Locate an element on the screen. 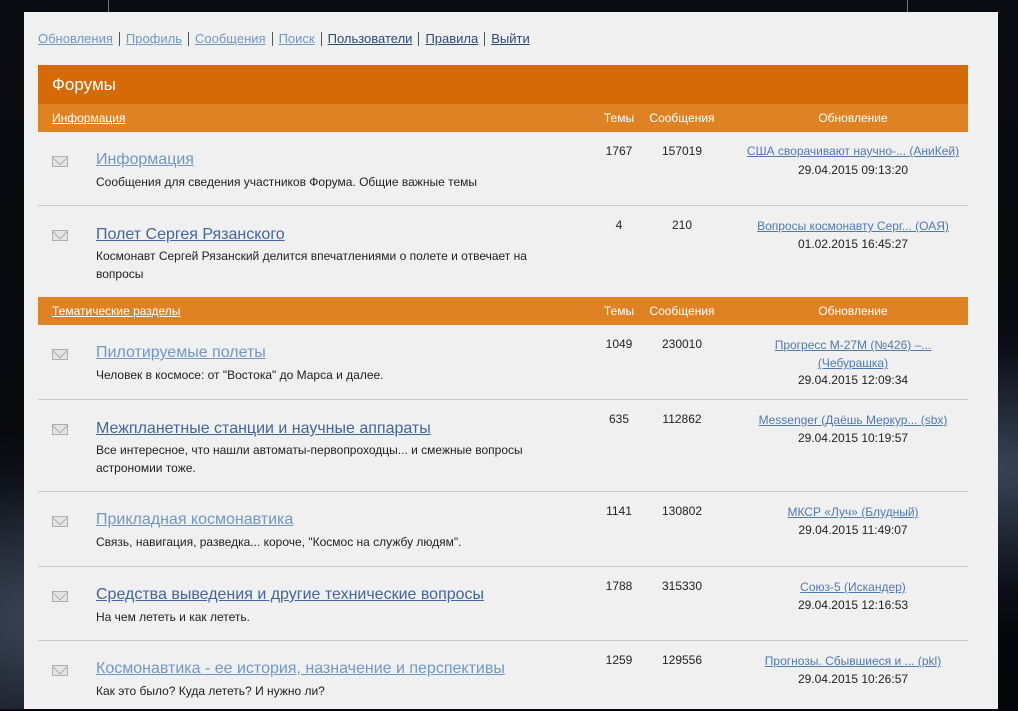  topics-count: 635 is located at coordinates (619, 419).